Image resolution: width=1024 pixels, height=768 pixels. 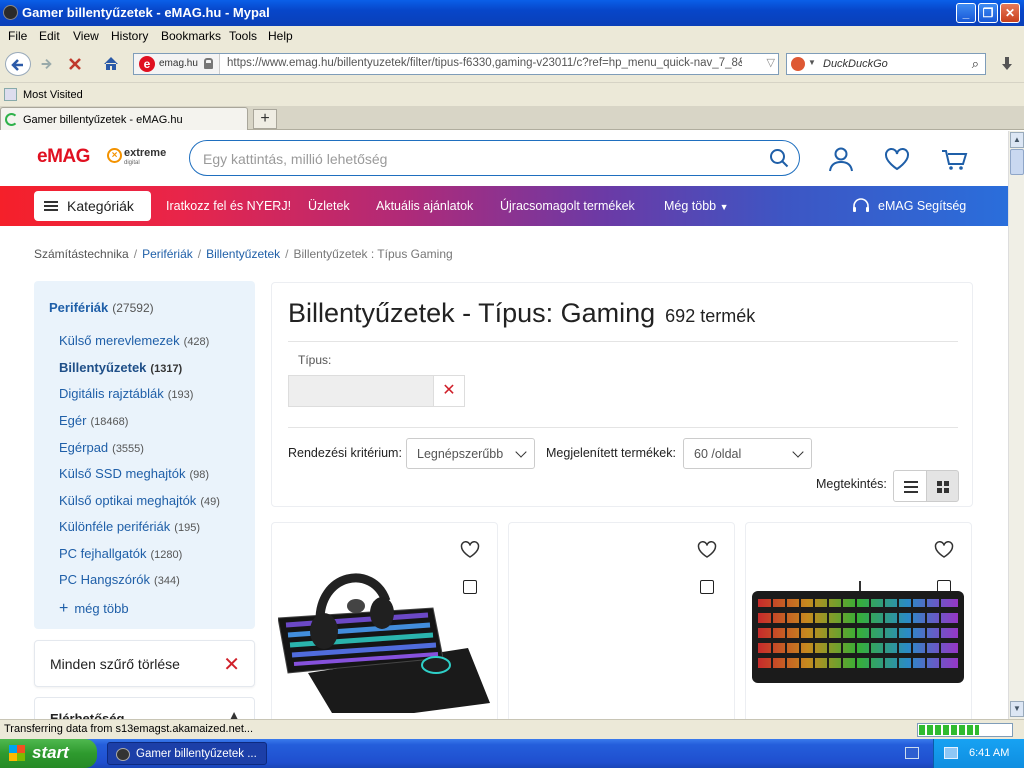 I want to click on cart-icon, so click(x=954, y=159).